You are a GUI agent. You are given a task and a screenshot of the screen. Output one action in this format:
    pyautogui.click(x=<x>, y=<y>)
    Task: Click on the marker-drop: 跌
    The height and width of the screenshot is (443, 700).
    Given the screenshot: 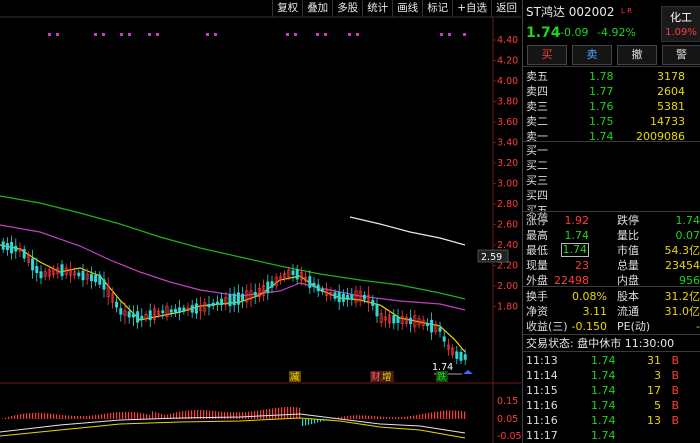 What is the action you would take?
    pyautogui.click(x=442, y=377)
    